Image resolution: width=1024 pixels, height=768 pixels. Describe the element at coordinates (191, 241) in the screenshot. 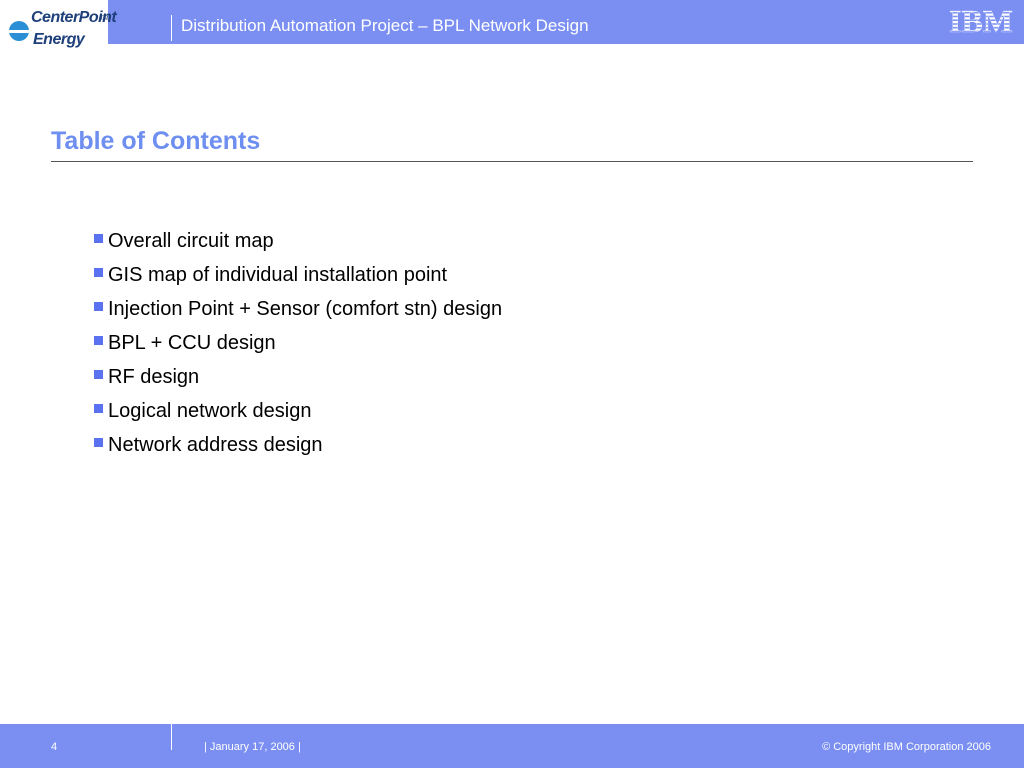

I see `toc-item-label: Overall circuit map` at that location.